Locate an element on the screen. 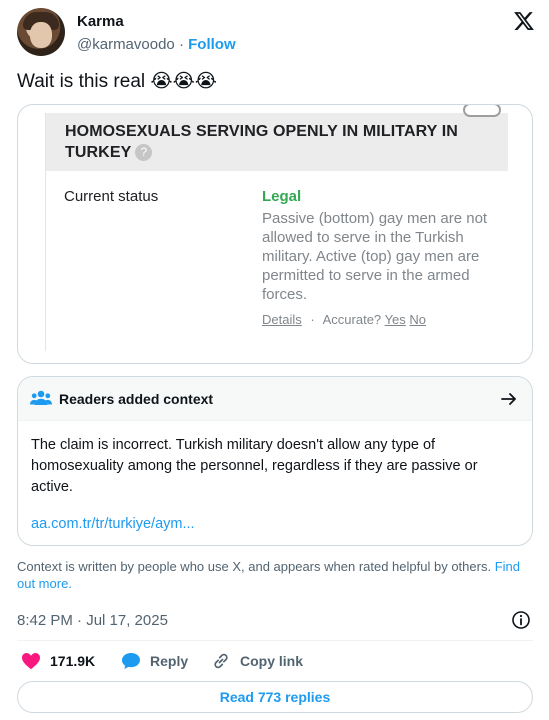  info-icon is located at coordinates (521, 620).